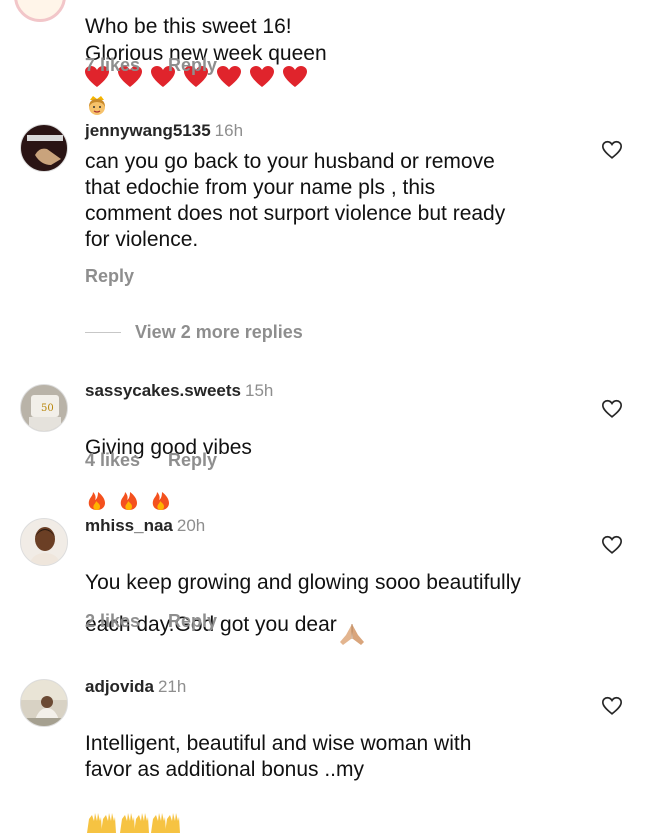 The height and width of the screenshot is (840, 660). What do you see at coordinates (172, 686) in the screenshot?
I see `timestamp: 21h` at bounding box center [172, 686].